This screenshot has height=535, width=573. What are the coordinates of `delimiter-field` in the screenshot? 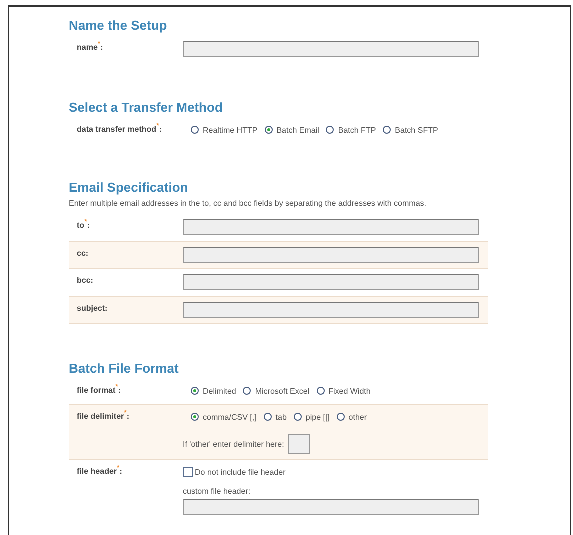 It's located at (299, 444).